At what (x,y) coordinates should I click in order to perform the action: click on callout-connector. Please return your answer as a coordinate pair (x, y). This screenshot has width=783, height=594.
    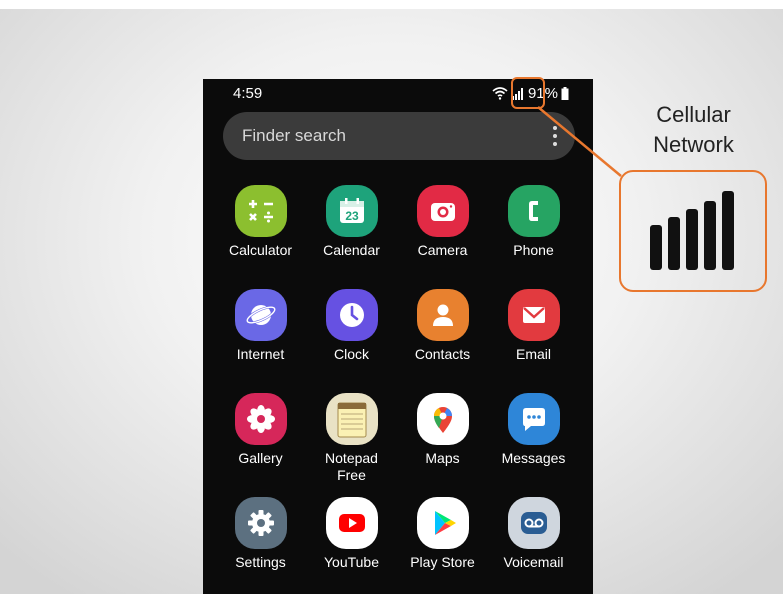
    Looking at the image, I should click on (579, 141).